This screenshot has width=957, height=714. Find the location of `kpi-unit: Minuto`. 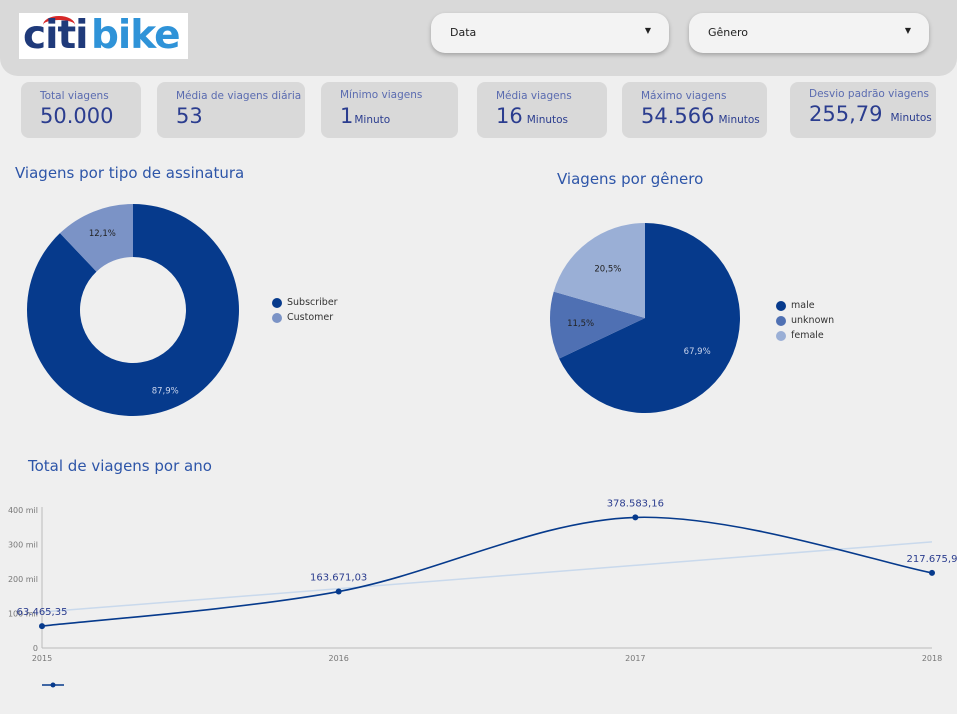

kpi-unit: Minuto is located at coordinates (372, 120).